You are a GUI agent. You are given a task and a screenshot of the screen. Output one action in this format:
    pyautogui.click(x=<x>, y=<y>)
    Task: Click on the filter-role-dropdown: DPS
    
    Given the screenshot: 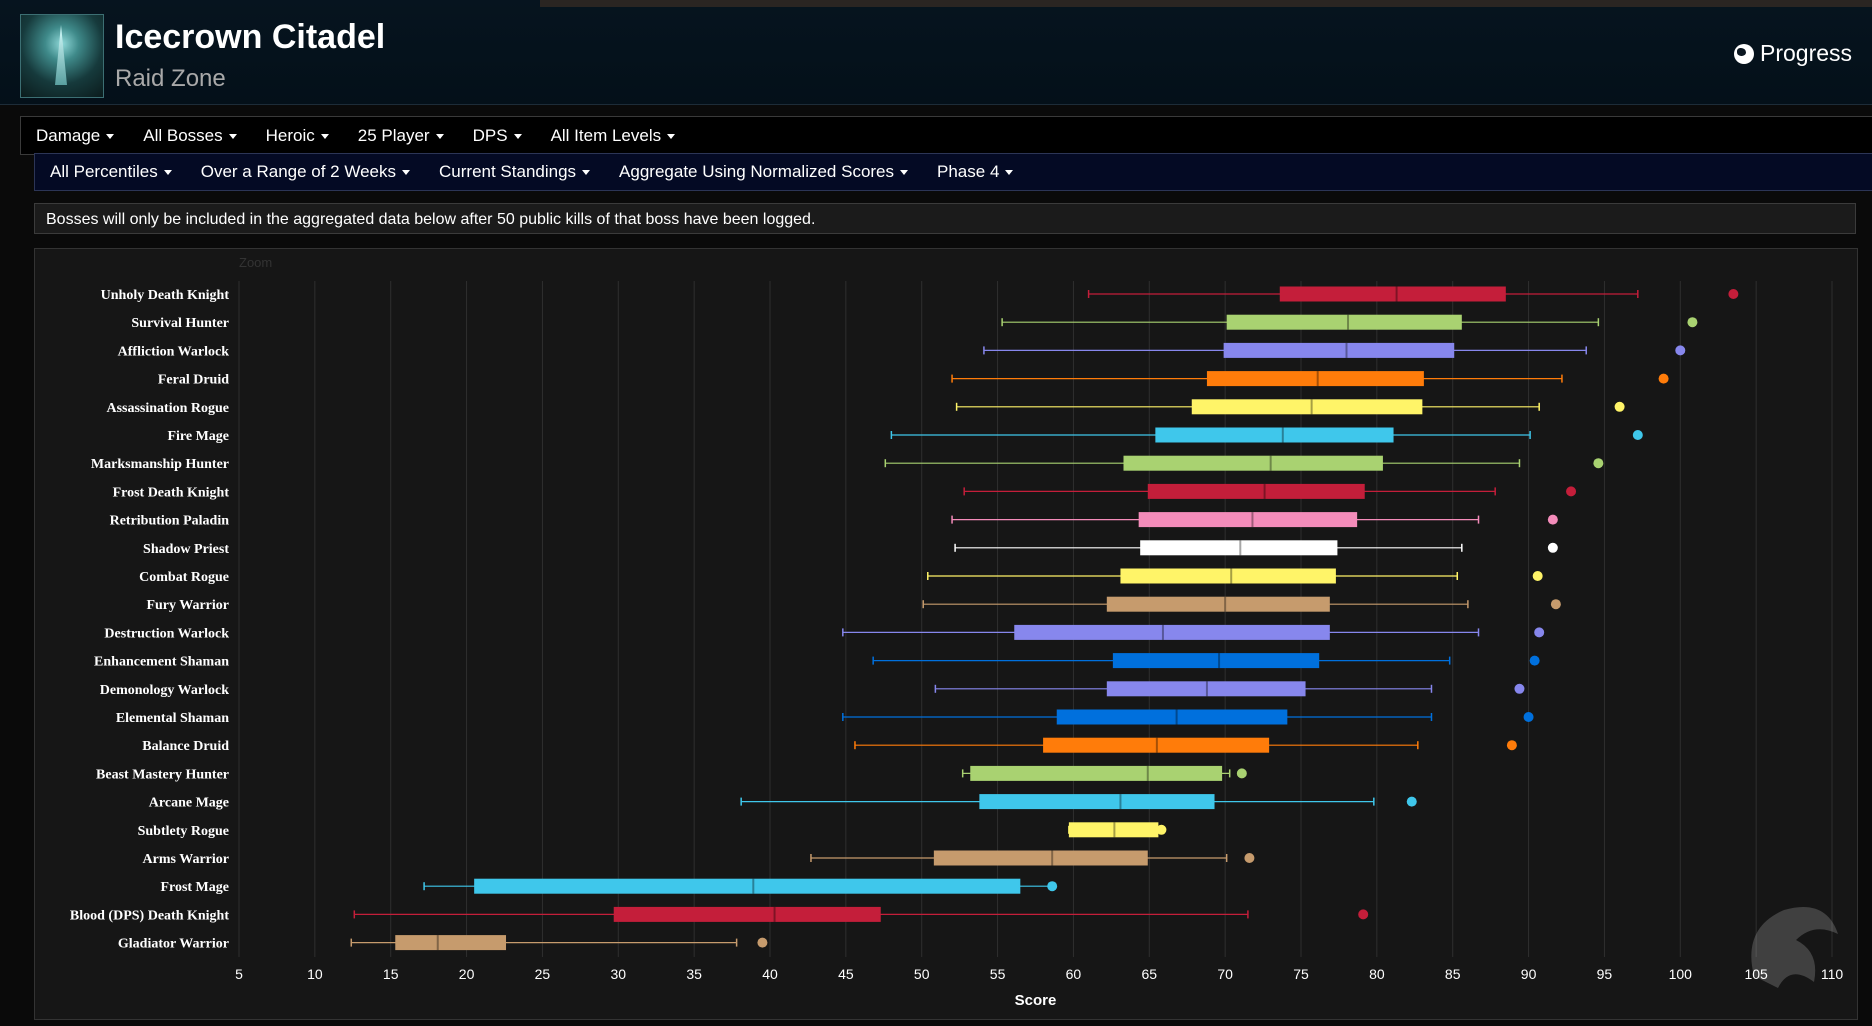 What is the action you would take?
    pyautogui.click(x=497, y=136)
    